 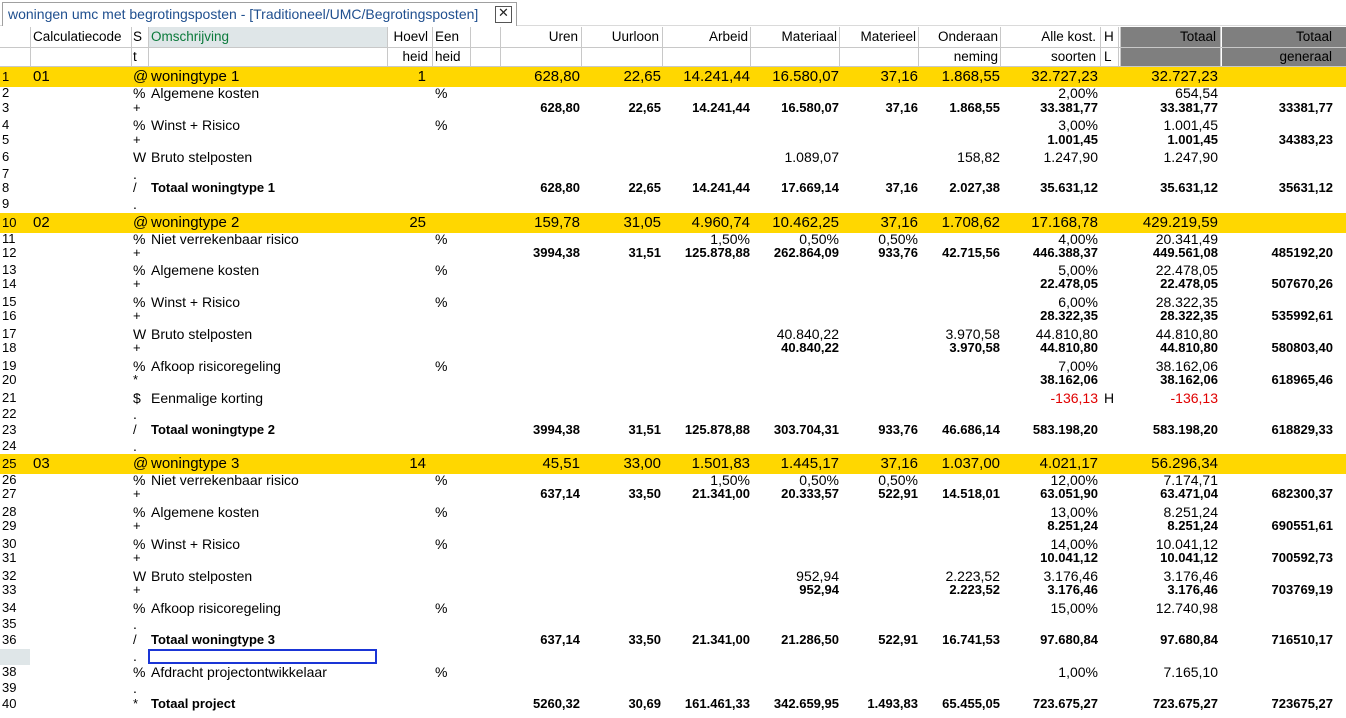 What do you see at coordinates (622, 223) in the screenshot?
I see `cell-uurloon: 31,05` at bounding box center [622, 223].